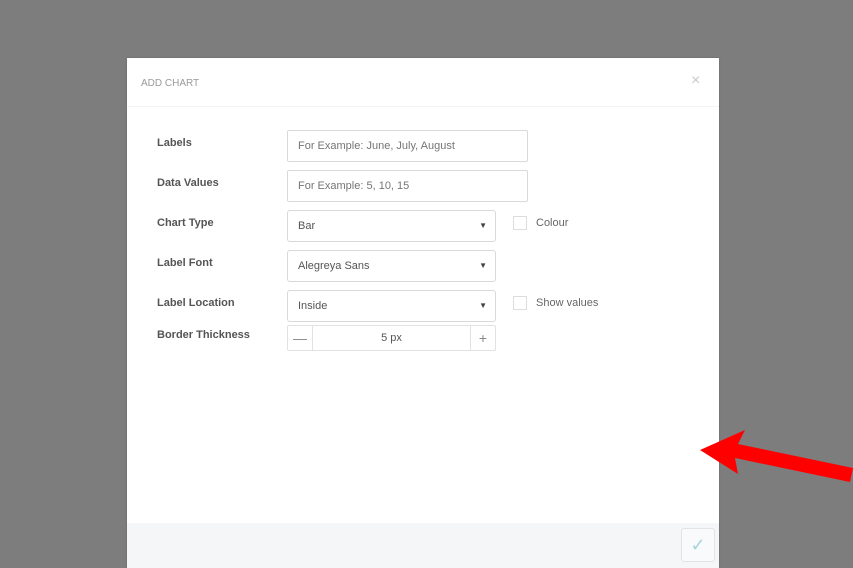  I want to click on border-thickness-label: Border Thickness, so click(203, 335).